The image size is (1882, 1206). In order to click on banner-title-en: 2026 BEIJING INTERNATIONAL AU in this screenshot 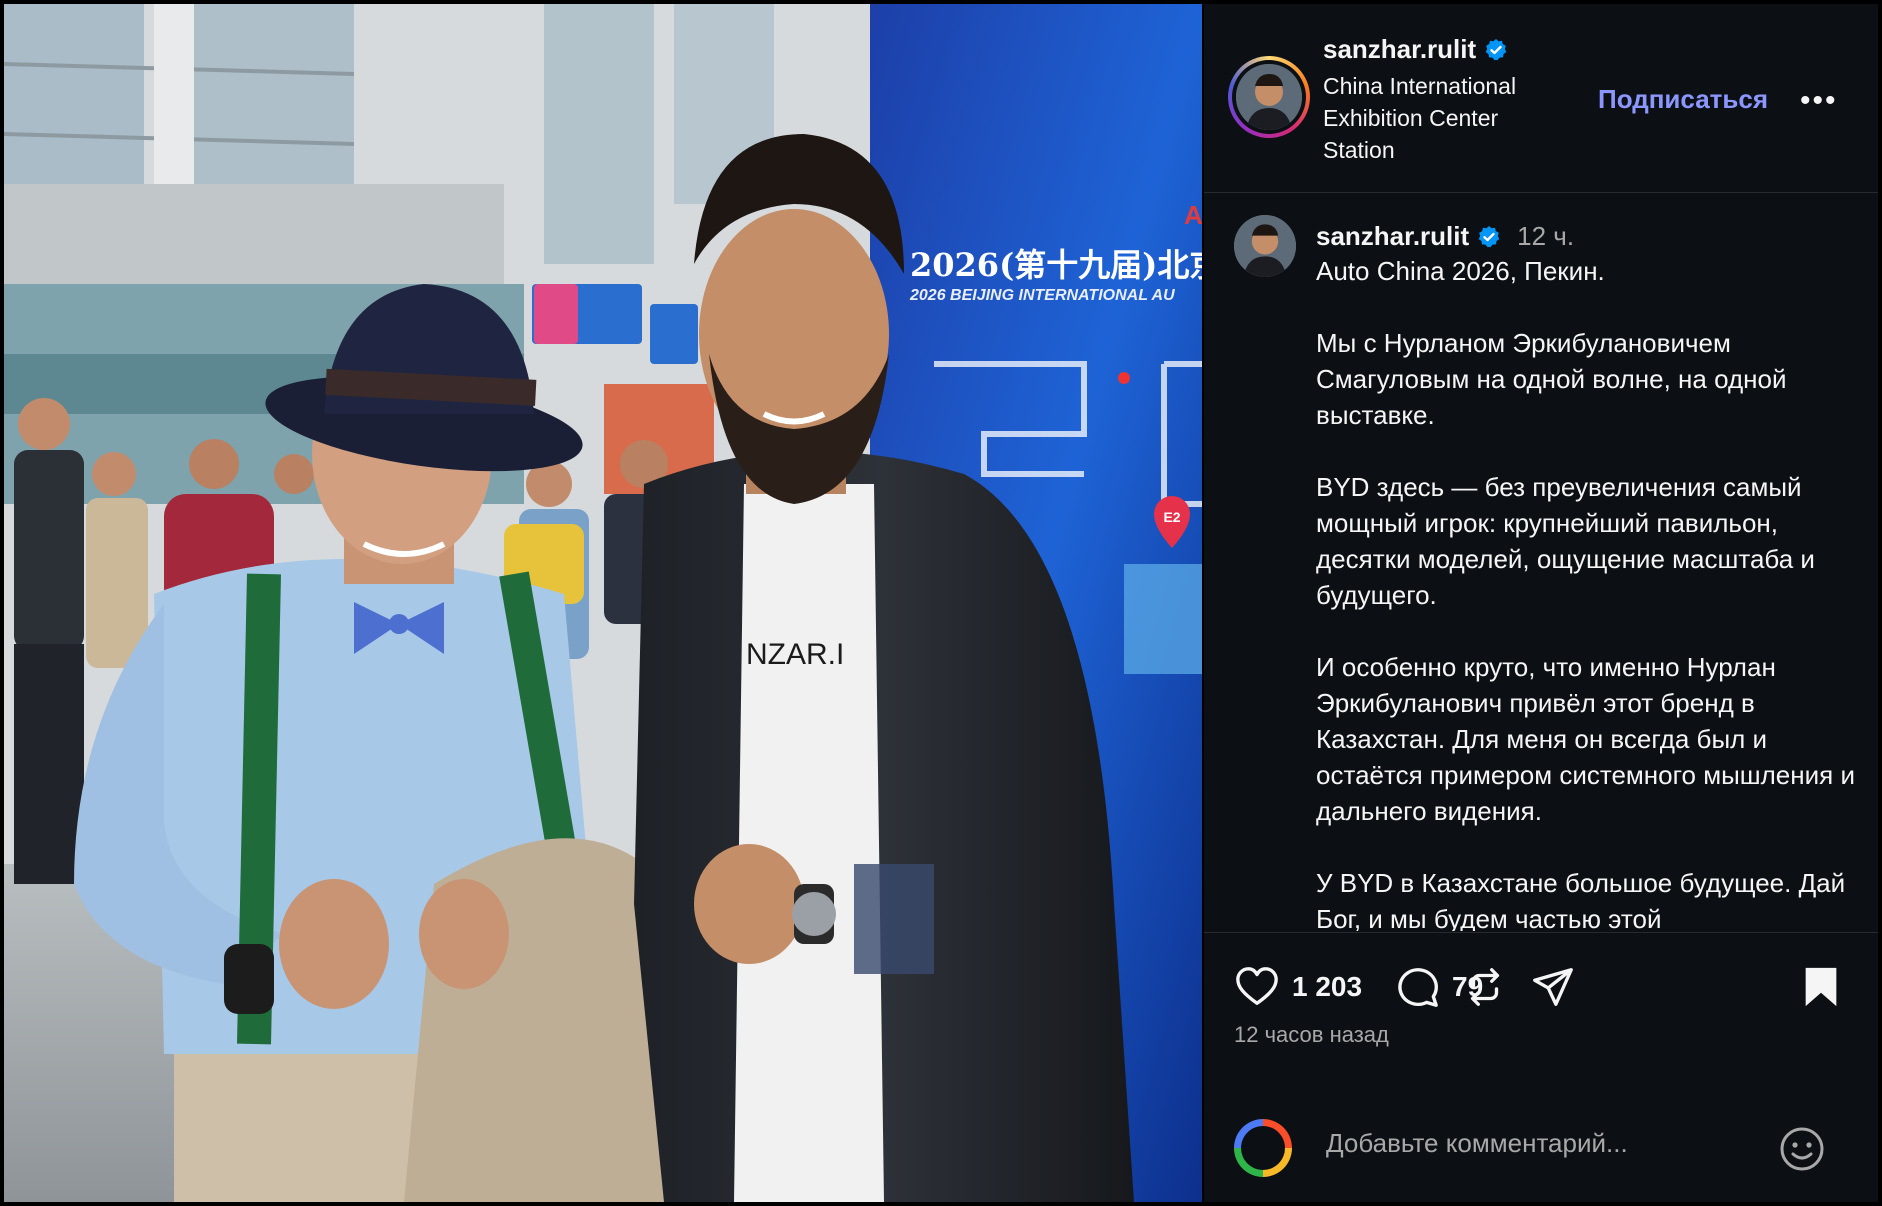, I will do `click(1042, 295)`.